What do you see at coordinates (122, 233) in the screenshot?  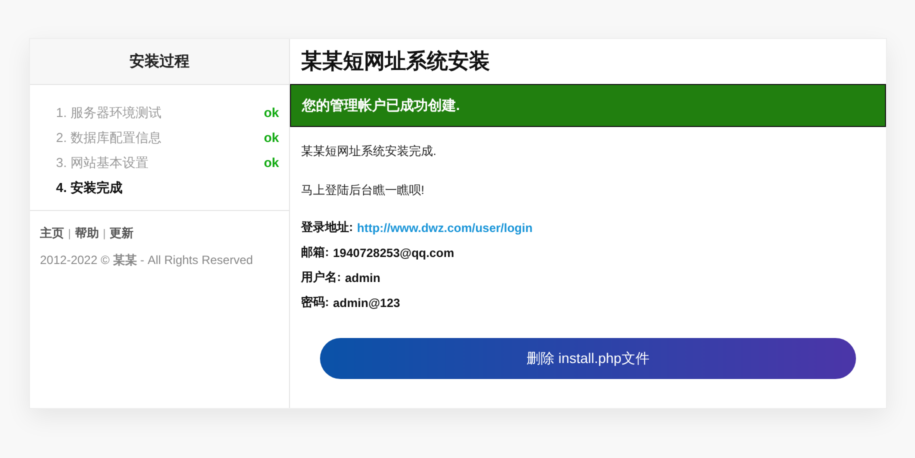 I see `footer-link: 更新` at bounding box center [122, 233].